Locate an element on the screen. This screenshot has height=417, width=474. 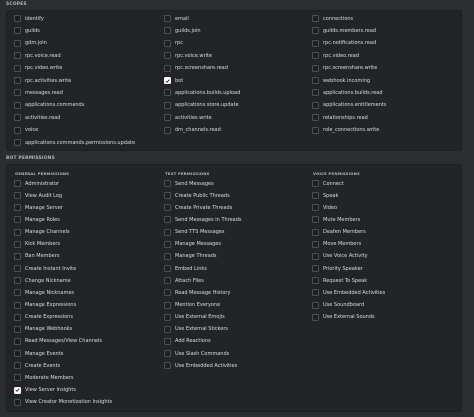
scope-applications-entitlements: applications.entitlements is located at coordinates (382, 105).